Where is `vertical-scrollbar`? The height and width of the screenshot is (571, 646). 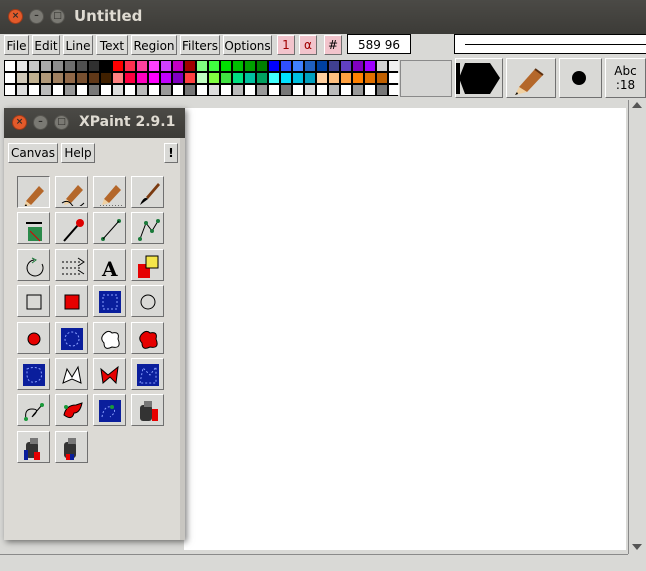 vertical-scrollbar is located at coordinates (636, 327).